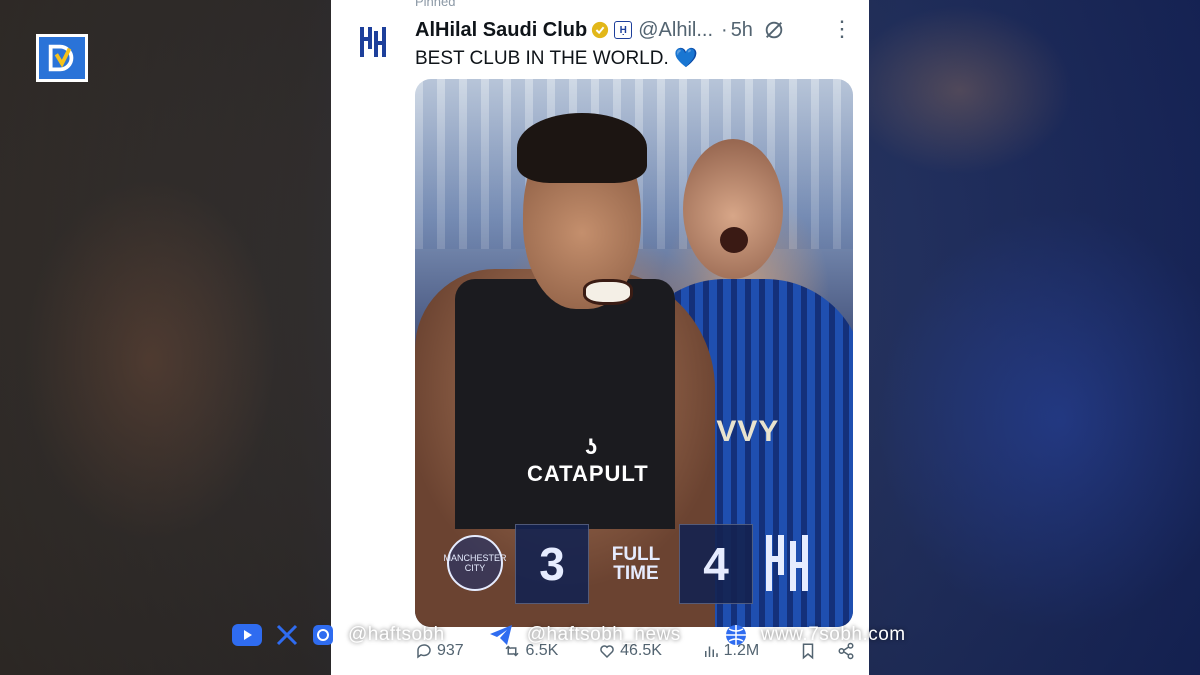 Image resolution: width=1200 pixels, height=675 pixels. Describe the element at coordinates (736, 635) in the screenshot. I see `globe-icon` at that location.